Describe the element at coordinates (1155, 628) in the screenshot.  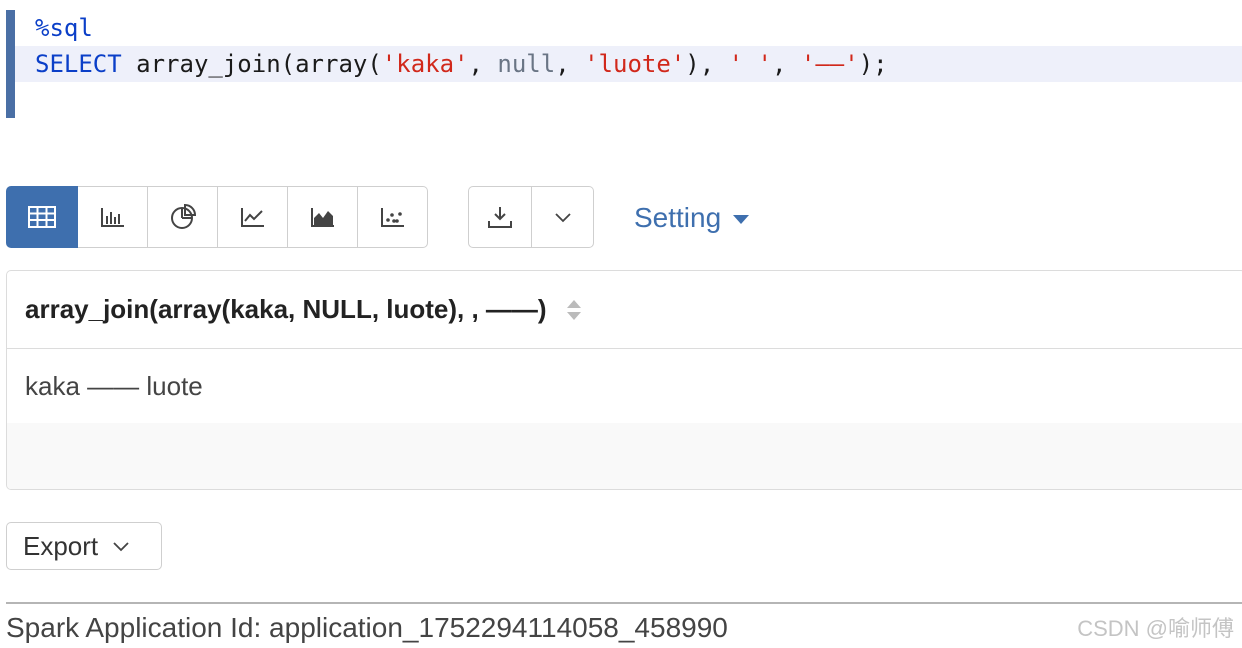
I see `watermark: CSDN @喻师傅` at that location.